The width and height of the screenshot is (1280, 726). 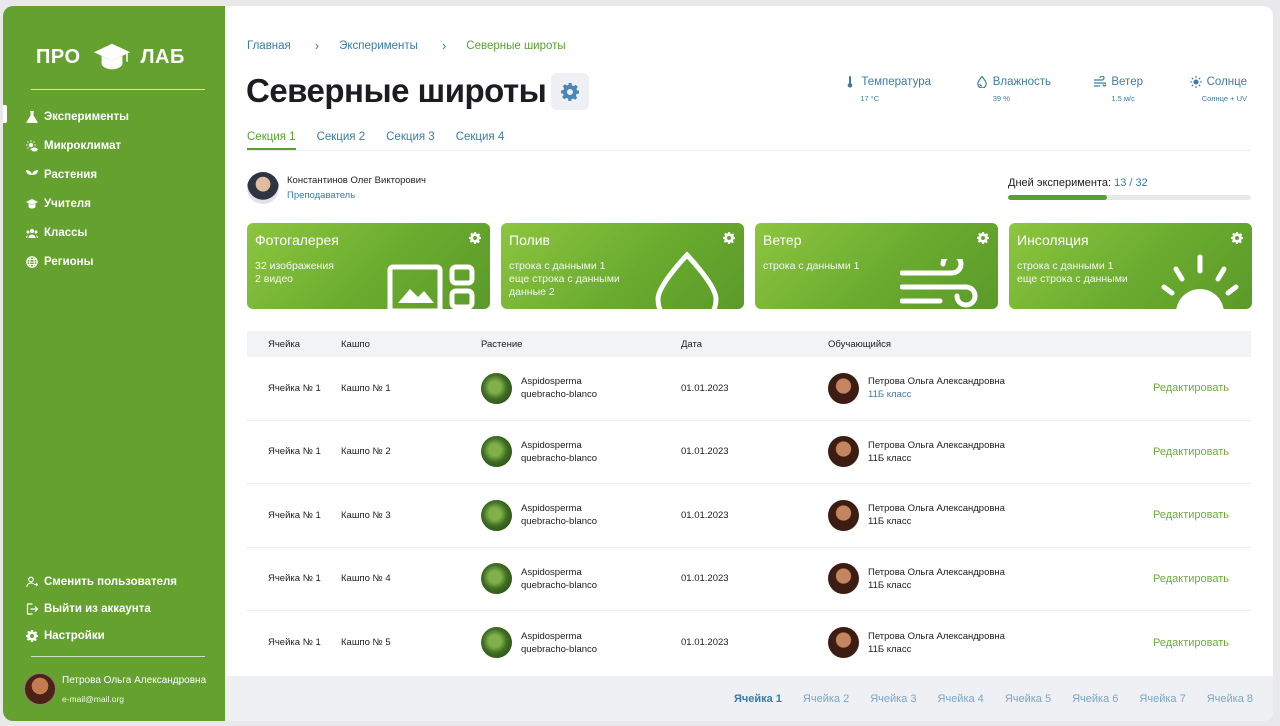 I want to click on teacher-role: Преподаватель, so click(x=356, y=195).